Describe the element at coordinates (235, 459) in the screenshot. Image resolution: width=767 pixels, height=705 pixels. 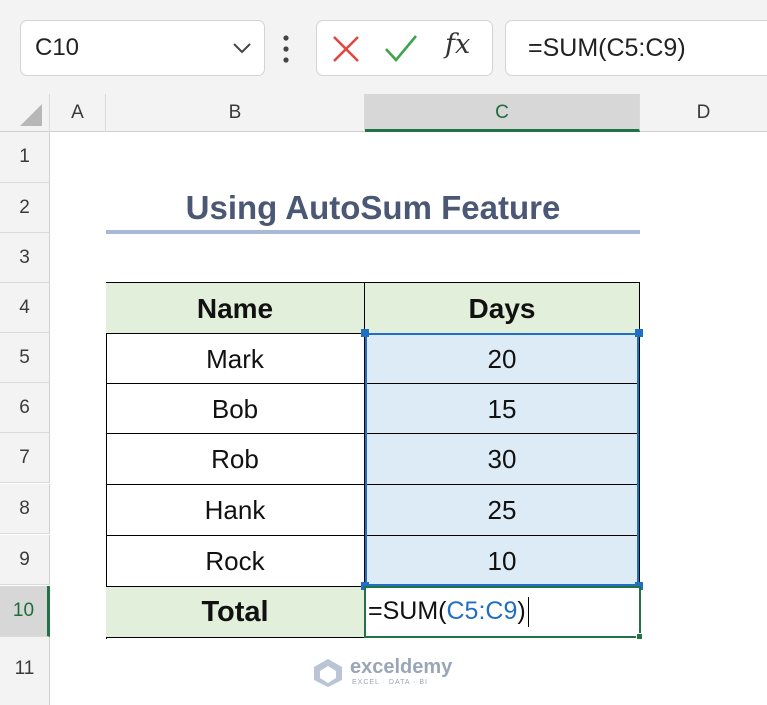
I see `cell-name: Rob` at that location.